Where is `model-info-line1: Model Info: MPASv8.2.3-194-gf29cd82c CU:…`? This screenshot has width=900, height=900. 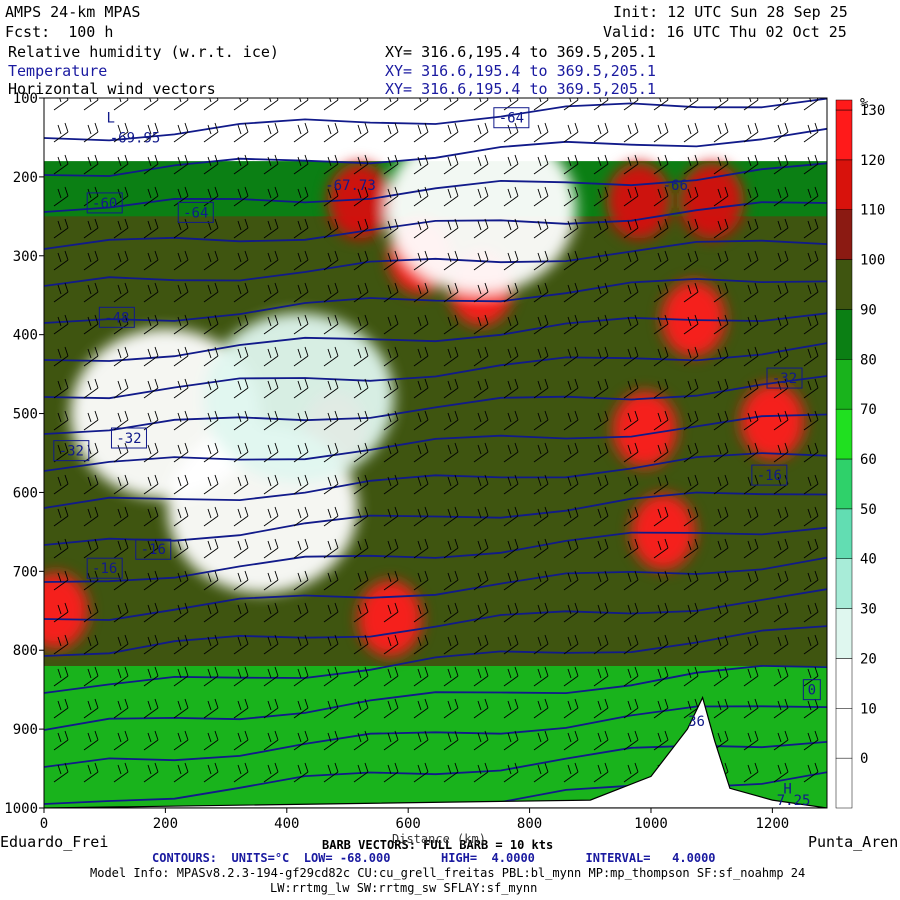 model-info-line1: Model Info: MPASv8.2.3-194-gf29cd82c CU:… is located at coordinates (448, 873).